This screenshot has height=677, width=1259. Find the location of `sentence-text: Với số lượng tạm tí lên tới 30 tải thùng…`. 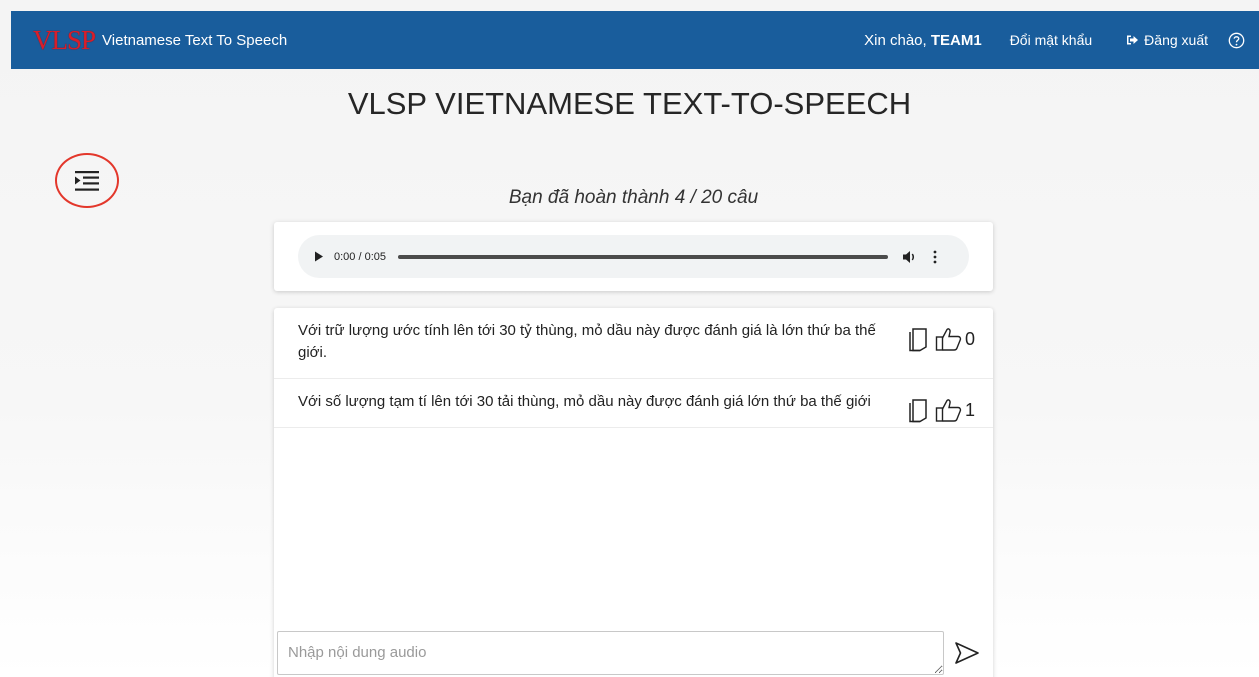

sentence-text: Với số lượng tạm tí lên tới 30 tải thùng… is located at coordinates (584, 401).